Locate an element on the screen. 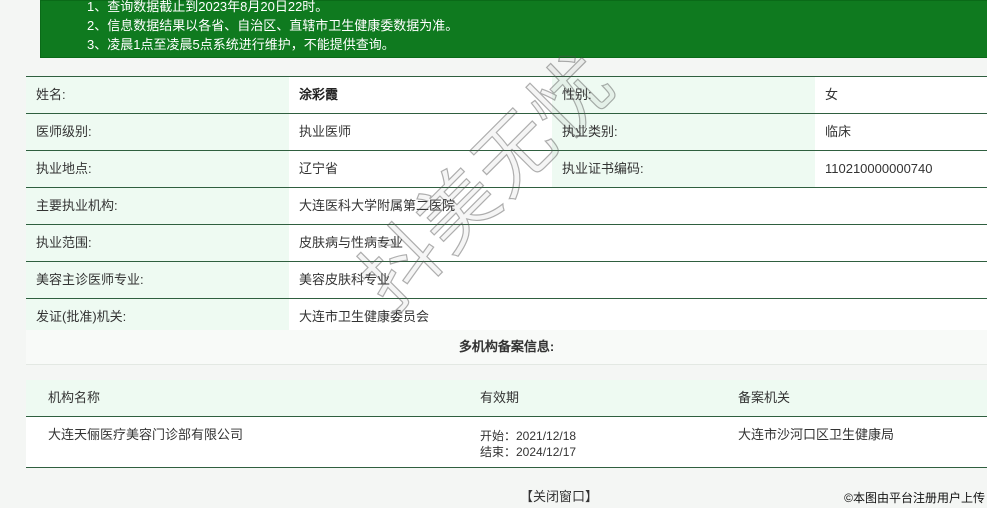 Image resolution: width=987 pixels, height=508 pixels. cosmetic-label: 美容主诊医师专业: is located at coordinates (157, 280).